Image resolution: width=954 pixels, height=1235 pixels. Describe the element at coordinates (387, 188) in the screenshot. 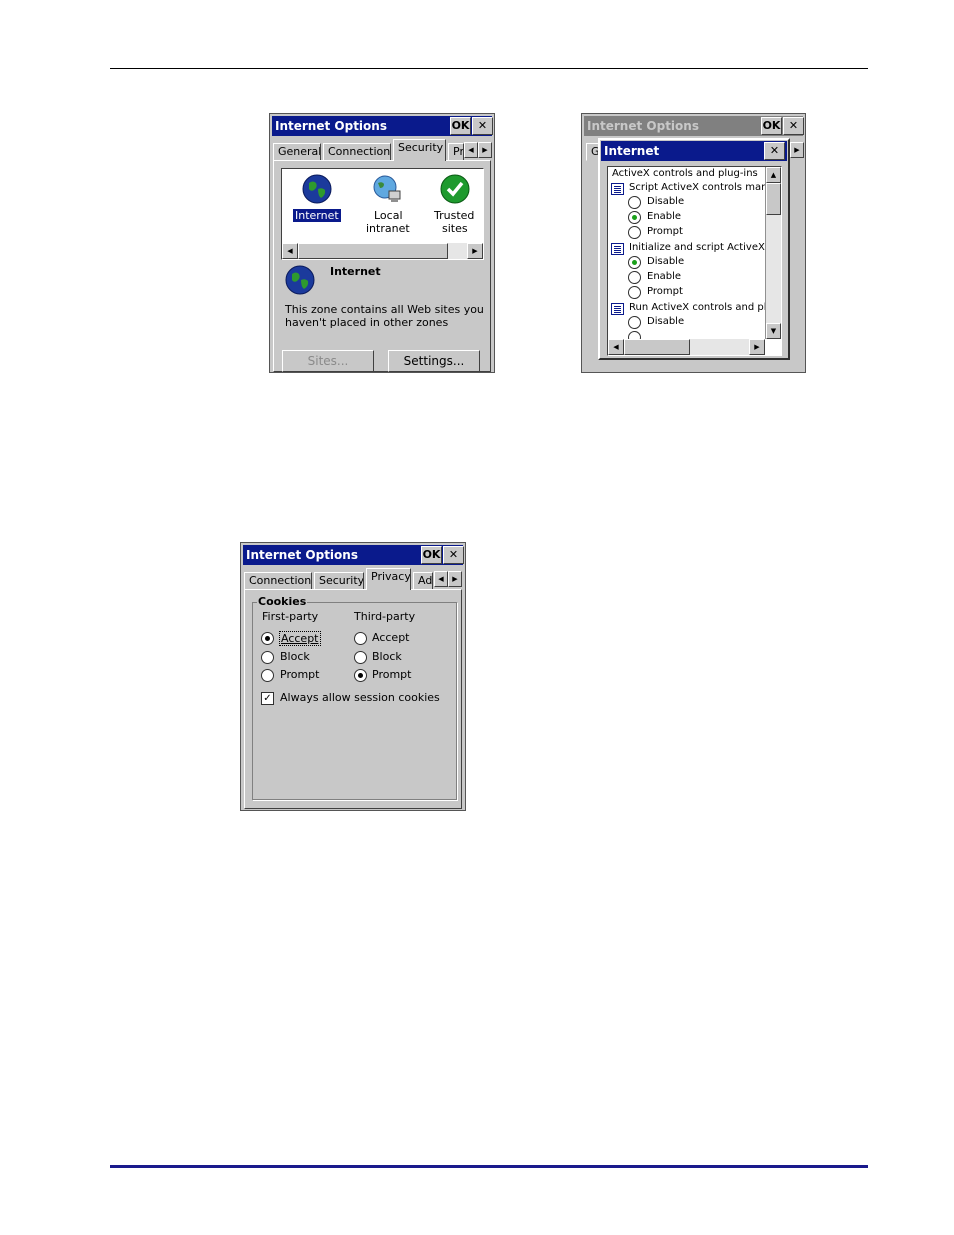

I see `network-icon` at that location.